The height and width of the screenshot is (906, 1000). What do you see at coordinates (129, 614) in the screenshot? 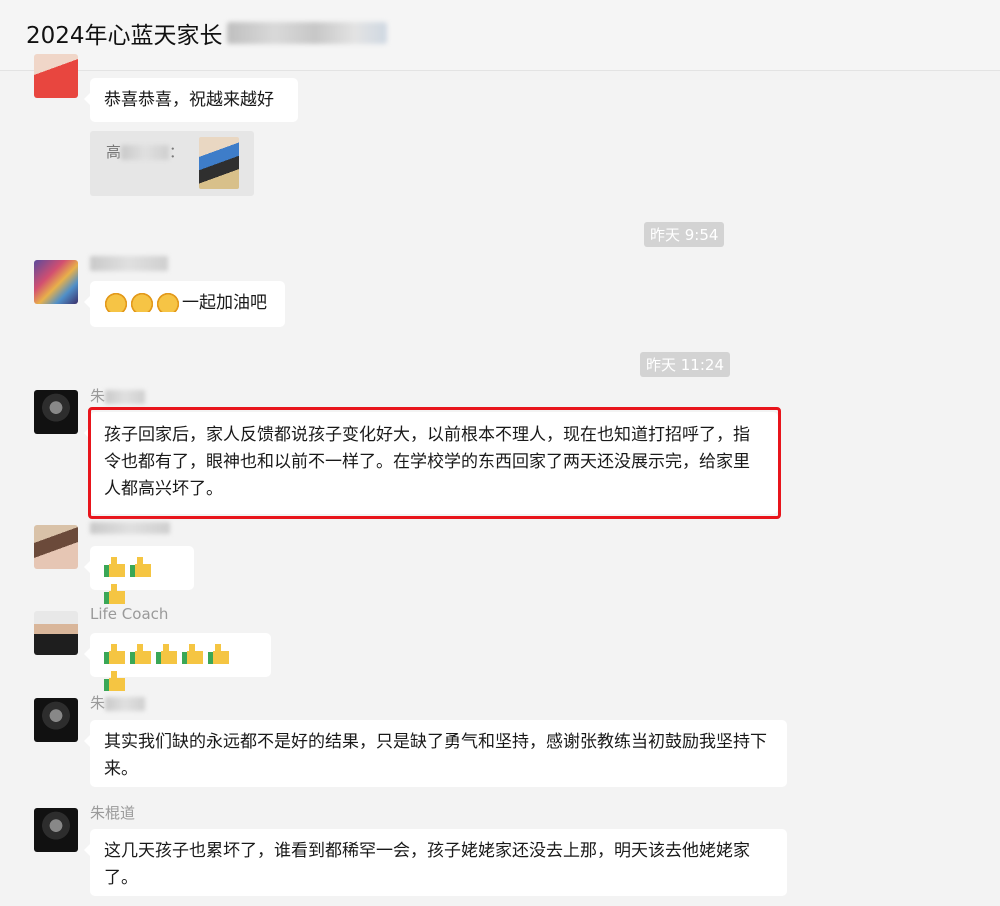
I see `sender-name: Life Coach` at bounding box center [129, 614].